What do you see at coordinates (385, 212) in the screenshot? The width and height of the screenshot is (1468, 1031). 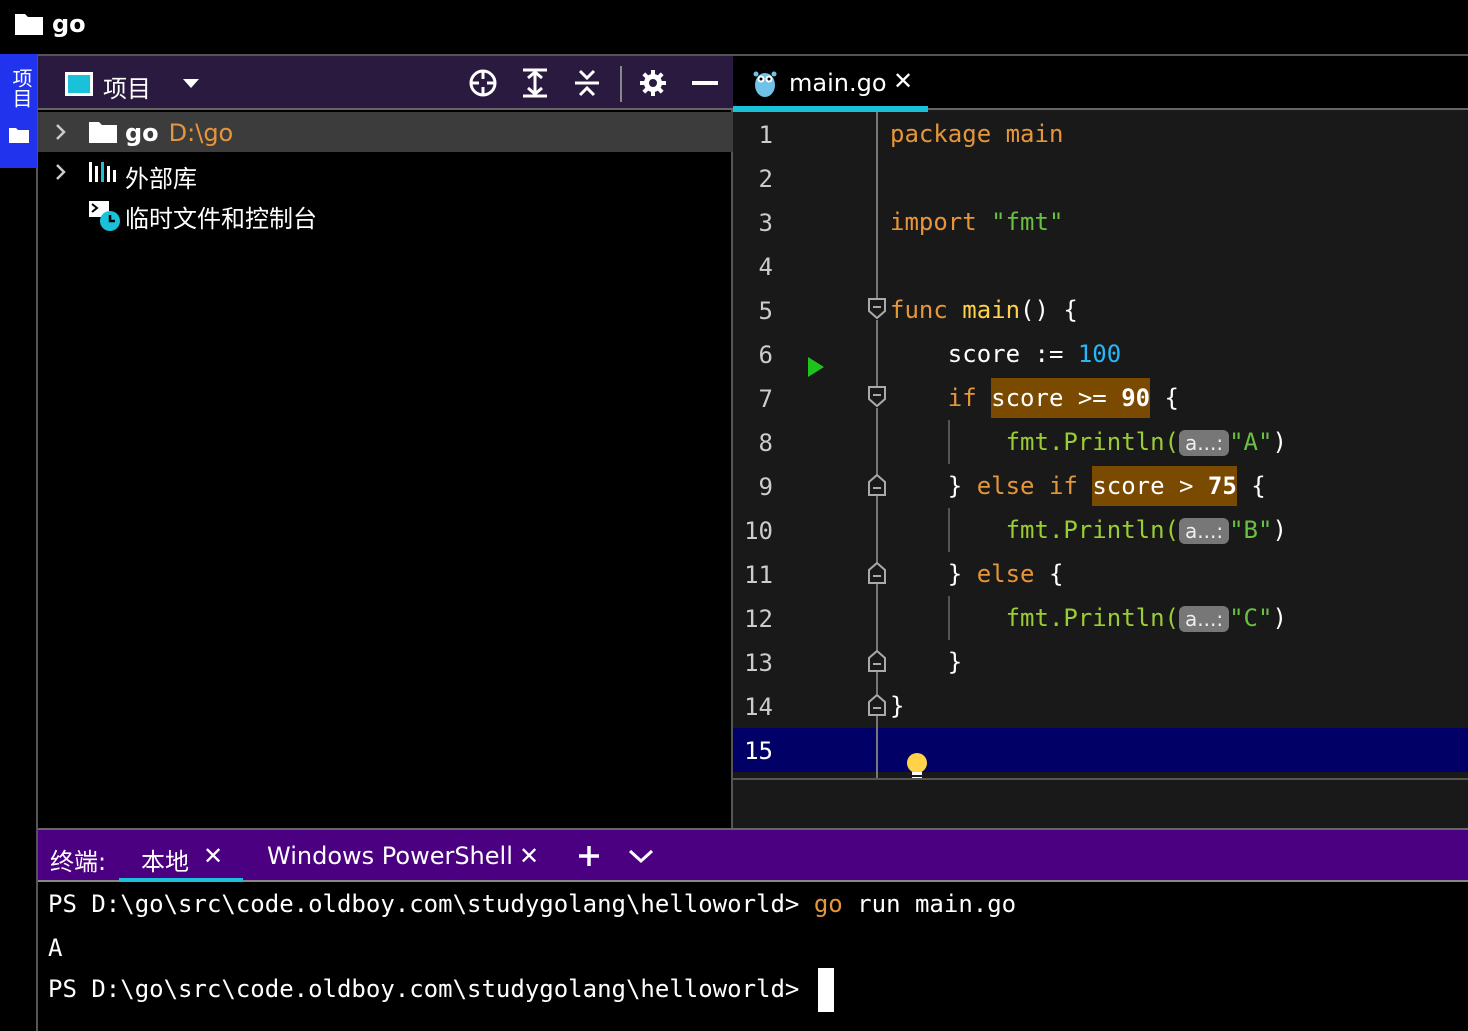 I see `tree-item-scratches: 临时文件和控制台` at bounding box center [385, 212].